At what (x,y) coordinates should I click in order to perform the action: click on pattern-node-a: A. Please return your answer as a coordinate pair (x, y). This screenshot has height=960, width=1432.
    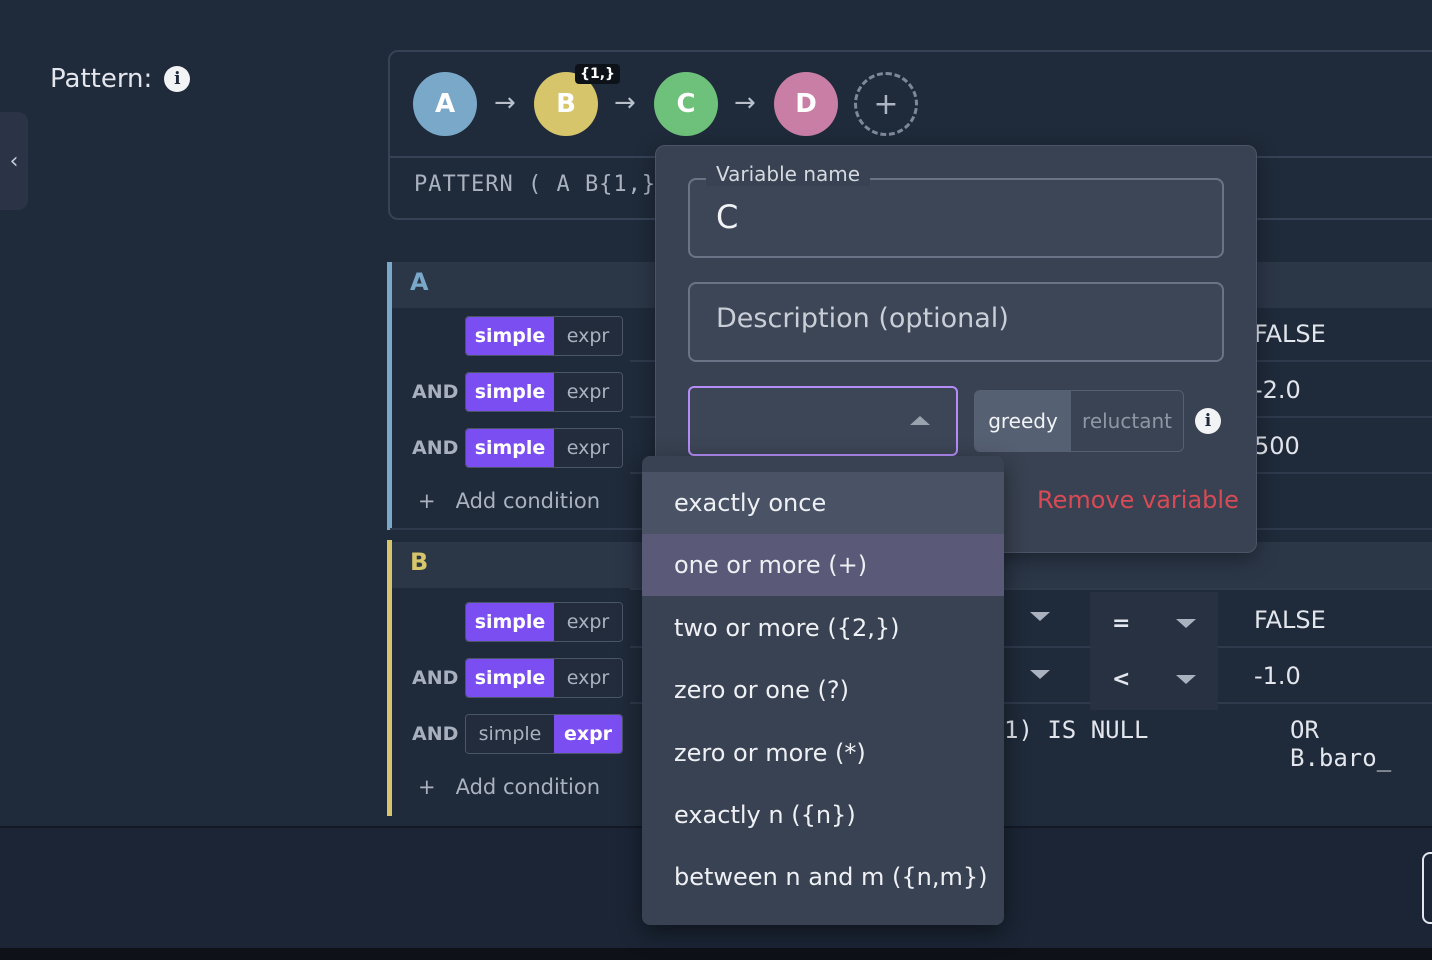
    Looking at the image, I should click on (445, 104).